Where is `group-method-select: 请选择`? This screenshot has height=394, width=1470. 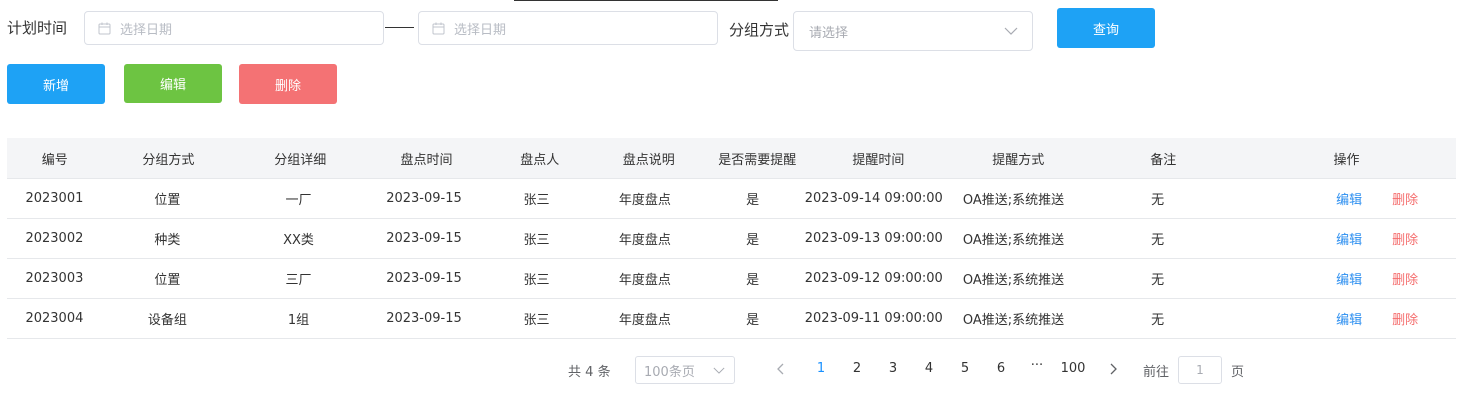
group-method-select: 请选择 is located at coordinates (913, 31).